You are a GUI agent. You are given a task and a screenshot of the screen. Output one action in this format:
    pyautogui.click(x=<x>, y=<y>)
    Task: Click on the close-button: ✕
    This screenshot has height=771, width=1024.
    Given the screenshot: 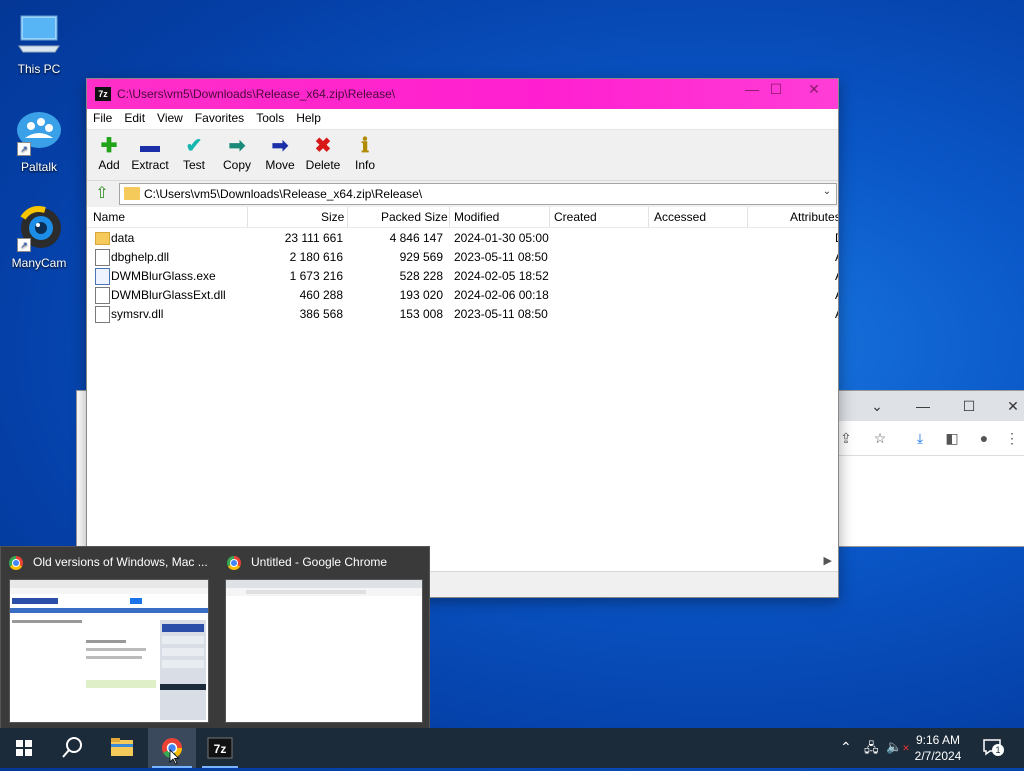 What is the action you would take?
    pyautogui.click(x=814, y=90)
    